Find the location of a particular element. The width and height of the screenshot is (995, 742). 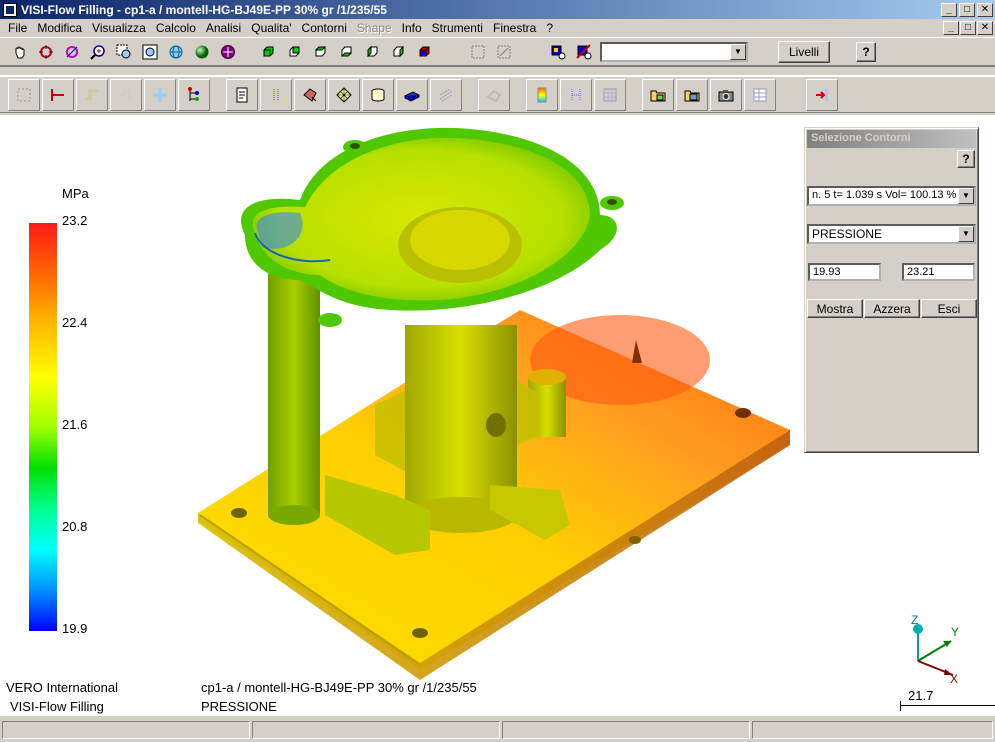

rotate-axes-icon is located at coordinates (72, 52).